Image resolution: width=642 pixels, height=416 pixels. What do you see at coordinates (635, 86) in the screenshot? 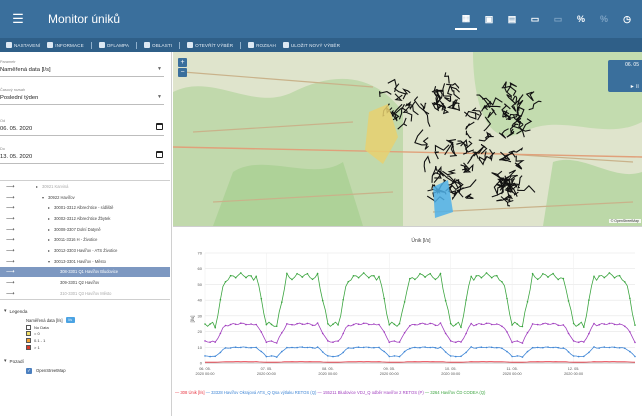
I see `play-pause-icon: ▸ ॥` at bounding box center [635, 86].